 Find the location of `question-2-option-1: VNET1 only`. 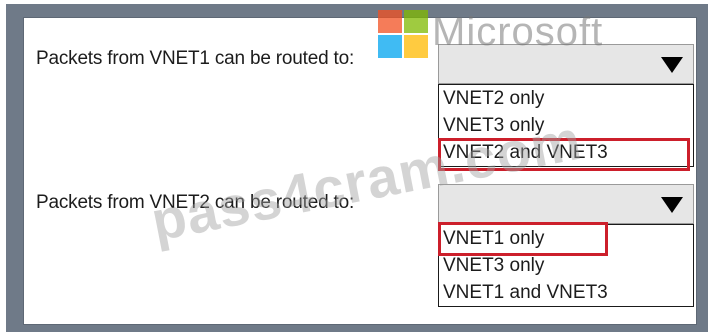

question-2-option-1: VNET1 only is located at coordinates (566, 238).